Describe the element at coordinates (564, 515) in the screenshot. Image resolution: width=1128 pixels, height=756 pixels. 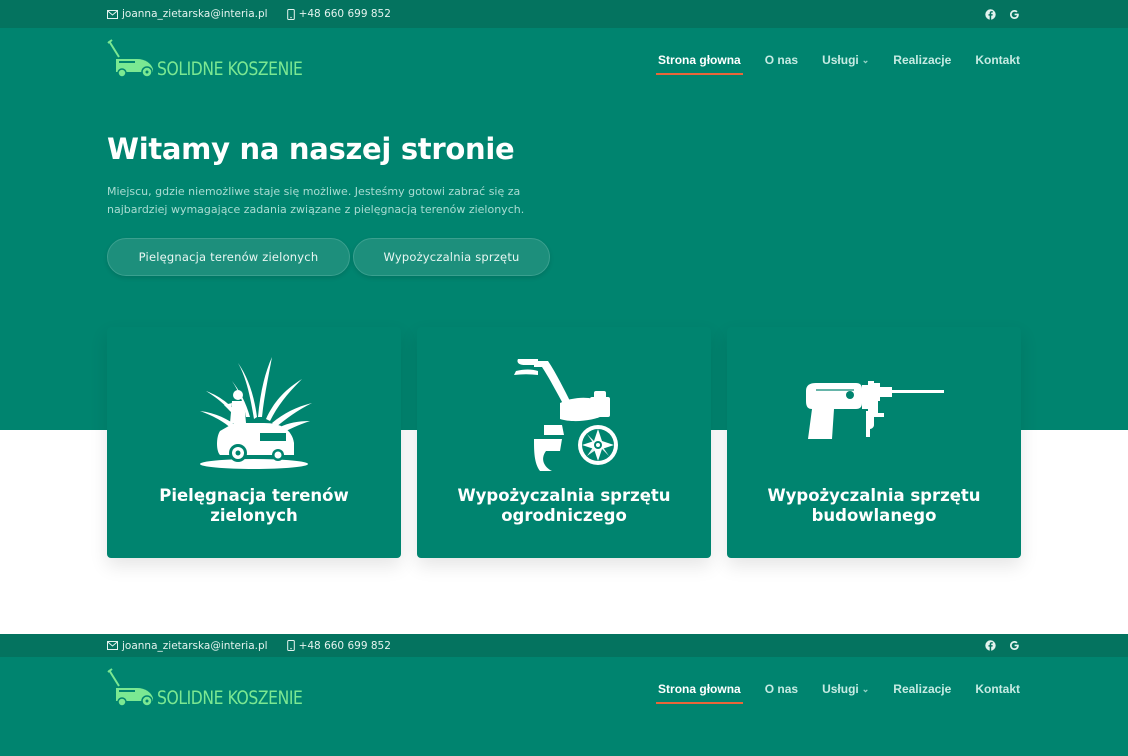
I see `card-title-line: ogrodniczego` at that location.